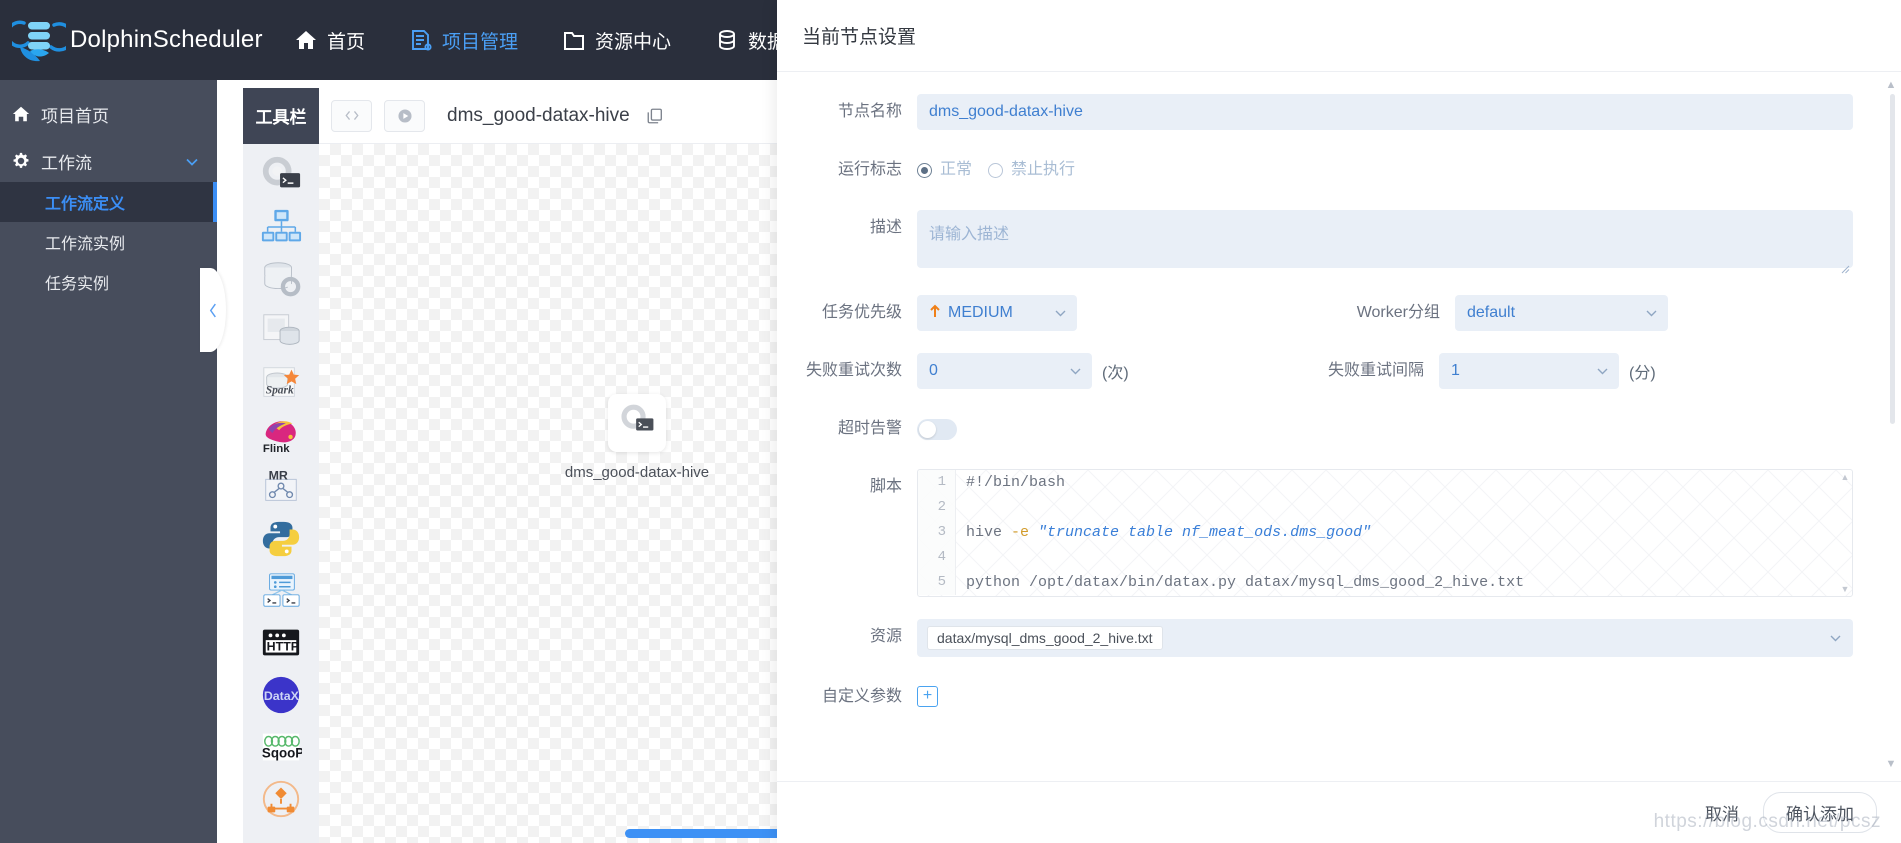 The width and height of the screenshot is (1901, 843). What do you see at coordinates (108, 282) in the screenshot?
I see `sidebar-item-task-instance: 任务实例` at bounding box center [108, 282].